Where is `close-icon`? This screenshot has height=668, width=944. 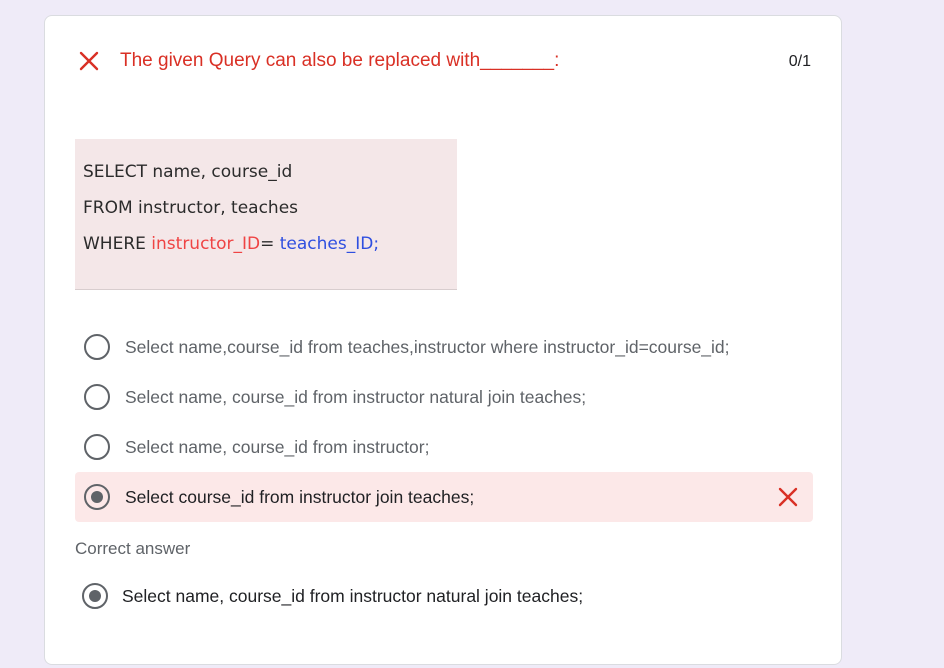
close-icon is located at coordinates (89, 61).